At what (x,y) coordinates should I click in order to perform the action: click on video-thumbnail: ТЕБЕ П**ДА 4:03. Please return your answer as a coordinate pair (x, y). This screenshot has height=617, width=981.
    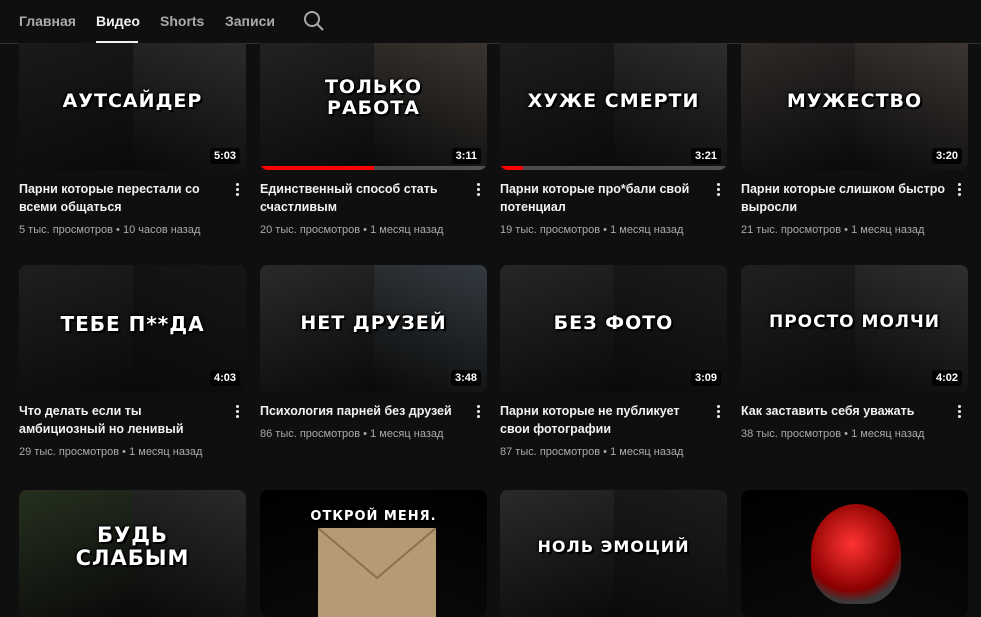
    Looking at the image, I should click on (132, 328).